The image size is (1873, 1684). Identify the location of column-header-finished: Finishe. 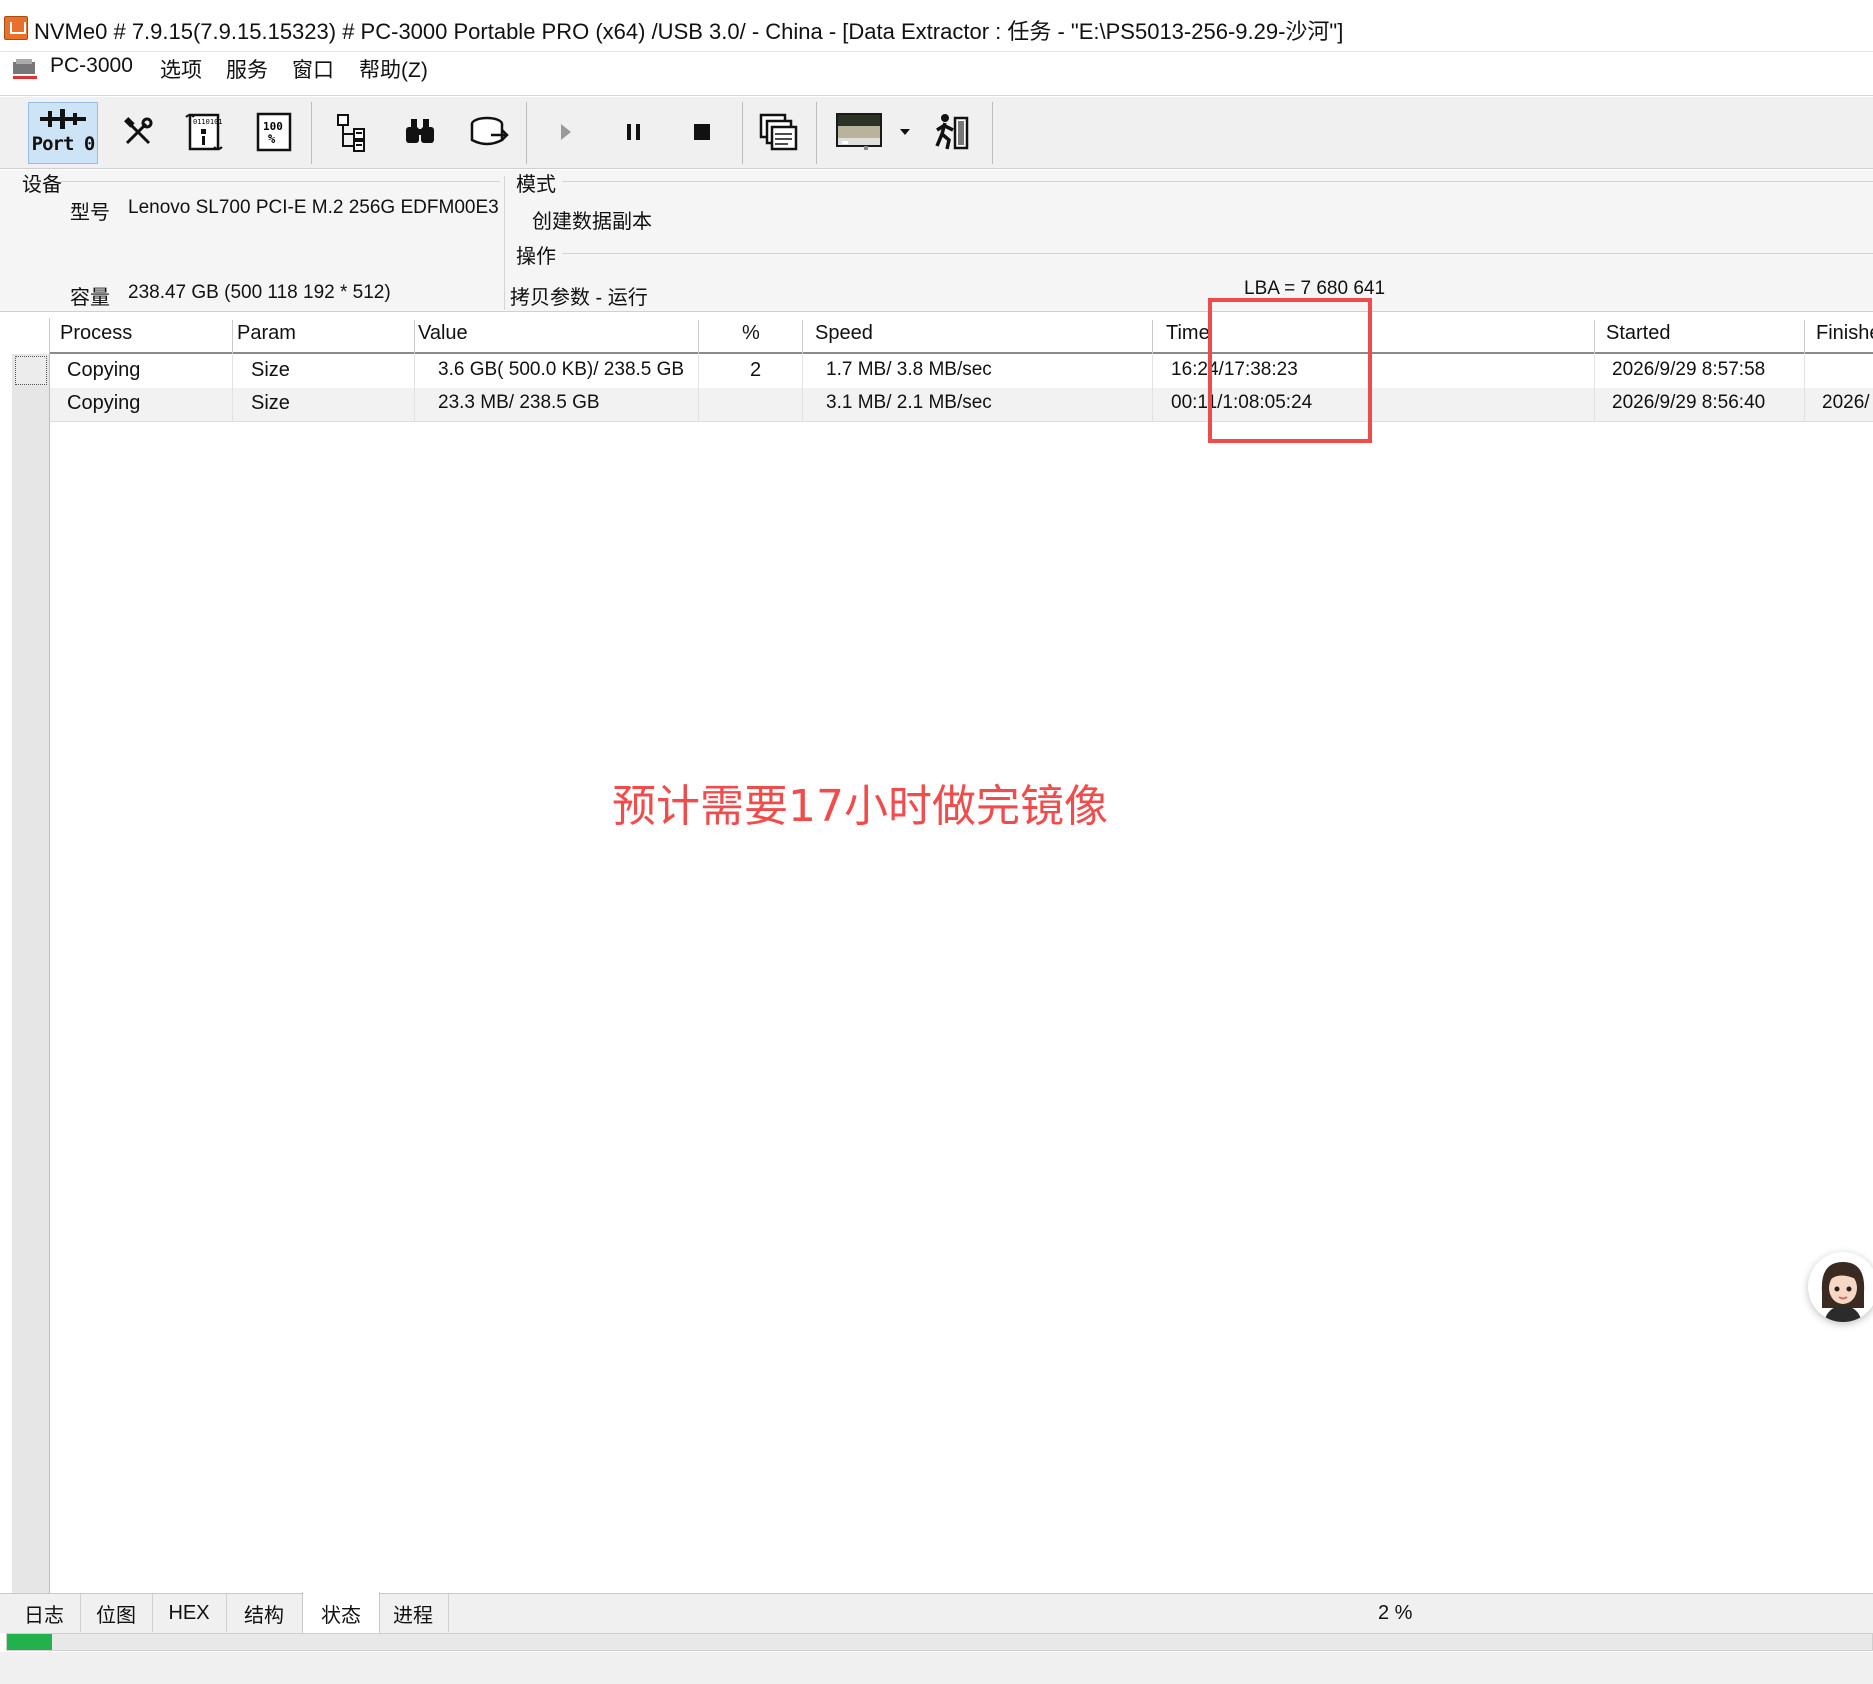
(1844, 333).